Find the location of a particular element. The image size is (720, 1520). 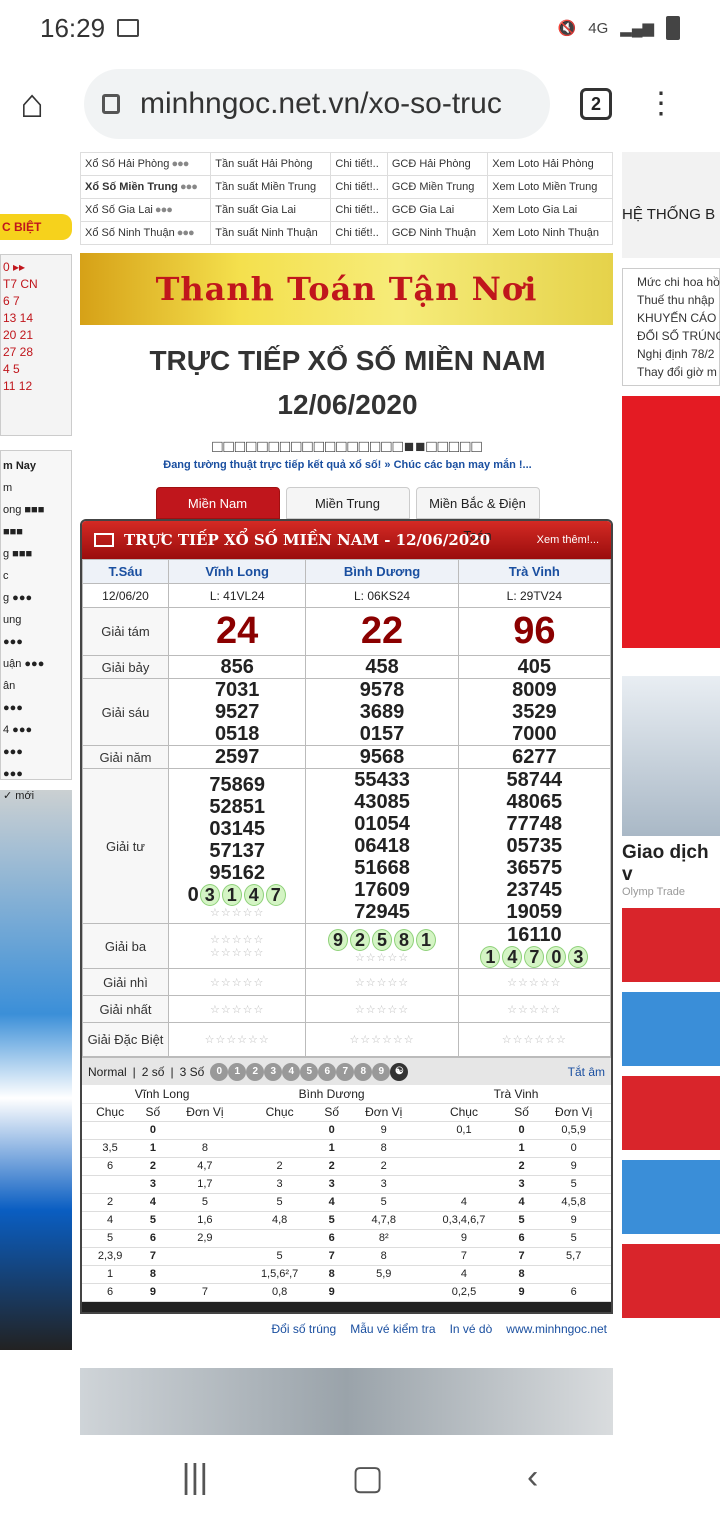

loto-link: Xem Loto Hải Phòng is located at coordinates (550, 164).